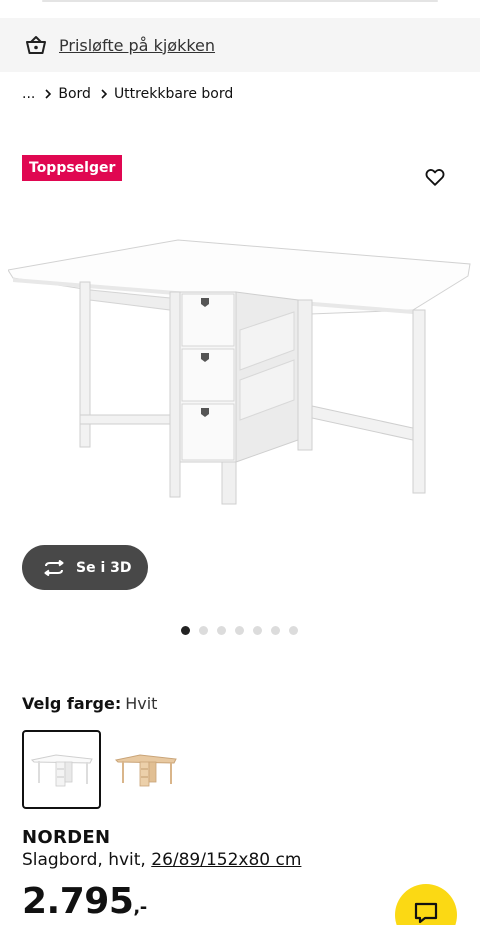 Image resolution: width=480 pixels, height=925 pixels. Describe the element at coordinates (61, 769) in the screenshot. I see `white-table-swatch` at that location.